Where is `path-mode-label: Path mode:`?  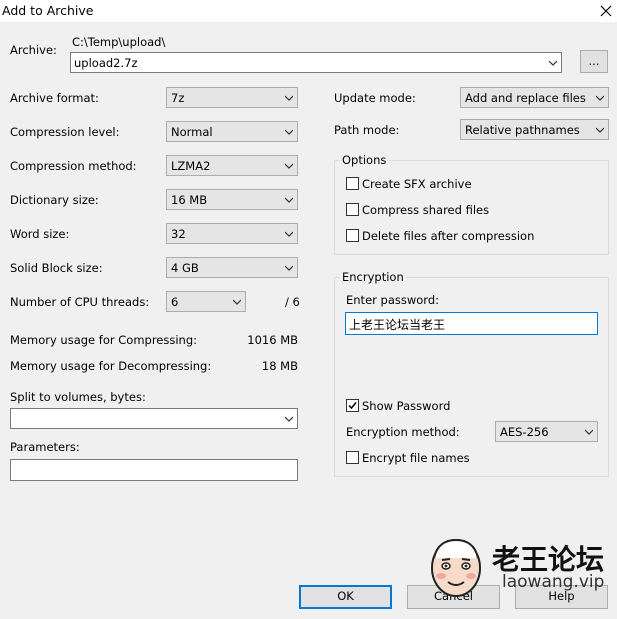 path-mode-label: Path mode: is located at coordinates (367, 130).